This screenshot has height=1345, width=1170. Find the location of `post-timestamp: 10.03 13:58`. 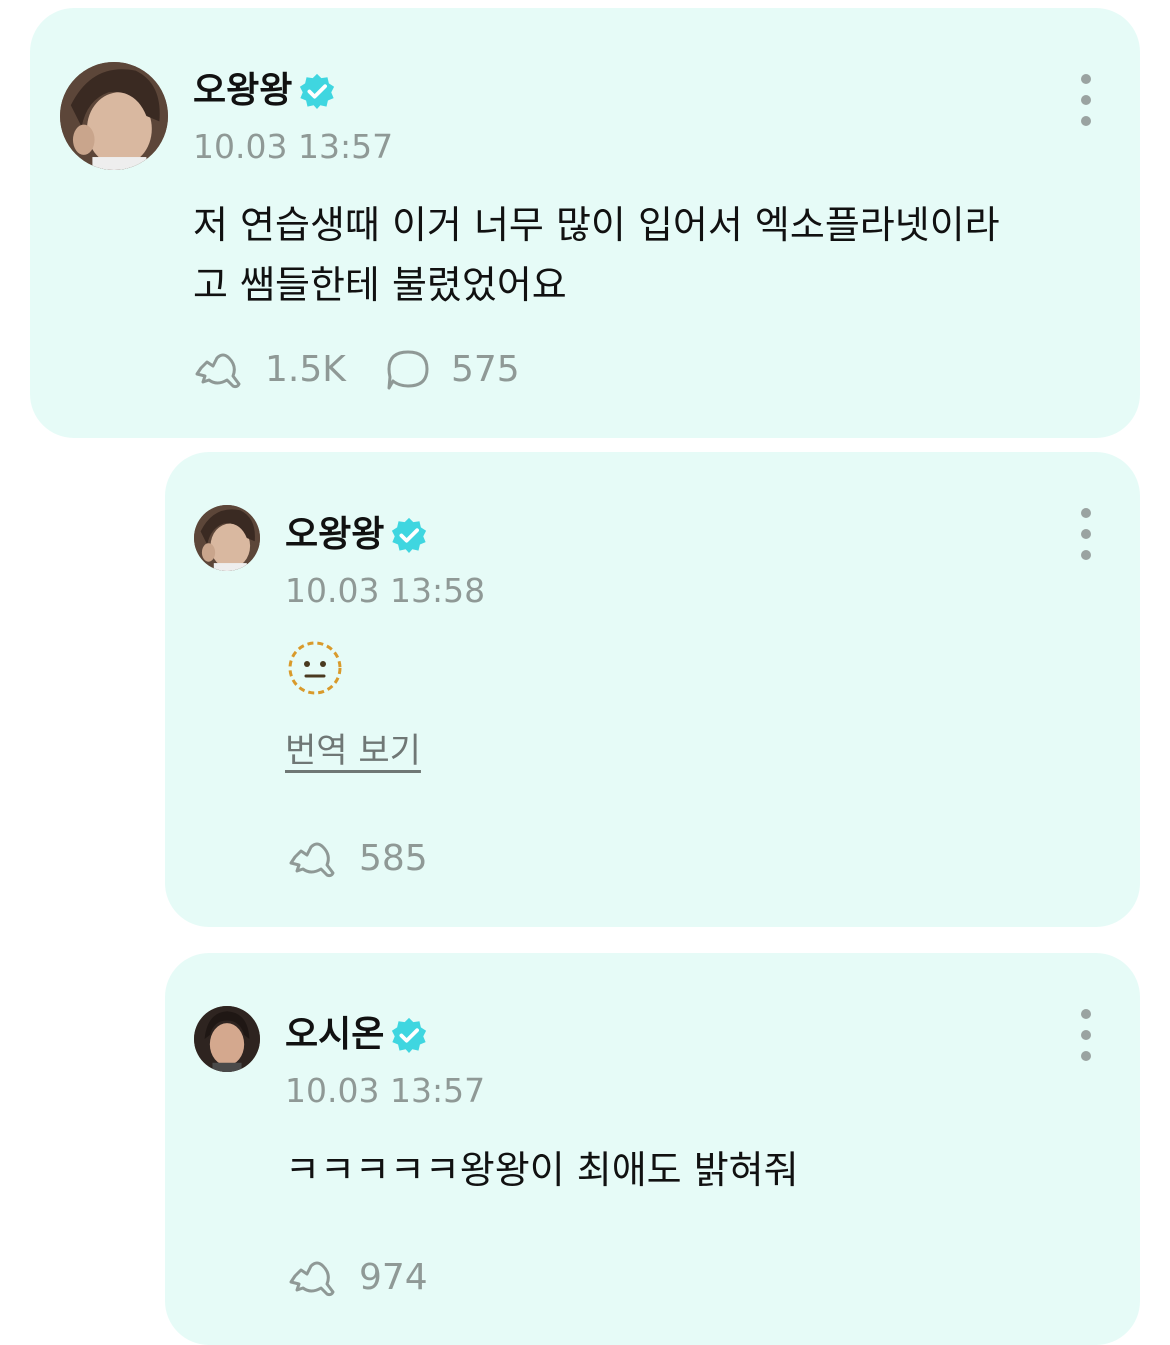

post-timestamp: 10.03 13:58 is located at coordinates (385, 590).